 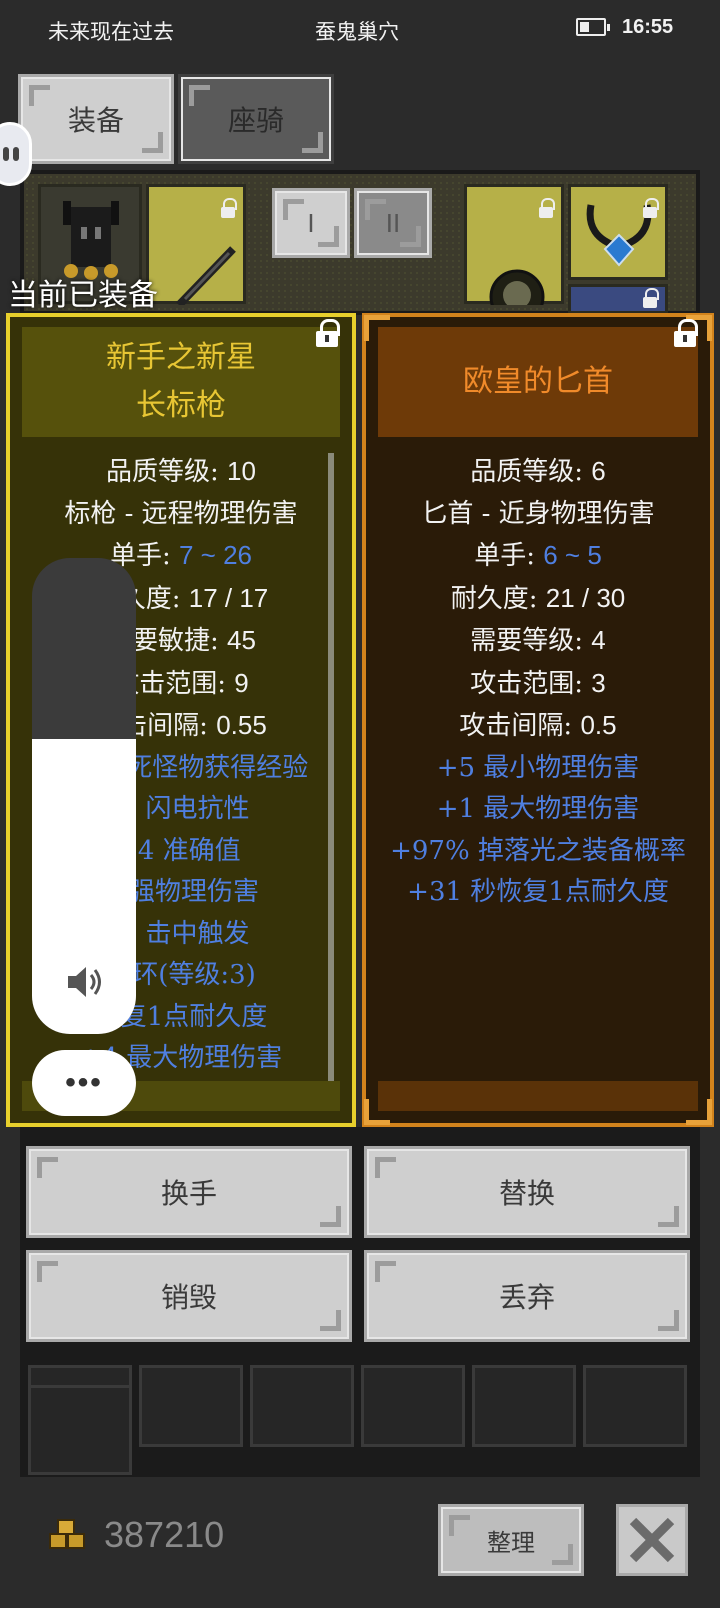 What do you see at coordinates (67, 1534) in the screenshot?
I see `gold-icon` at bounding box center [67, 1534].